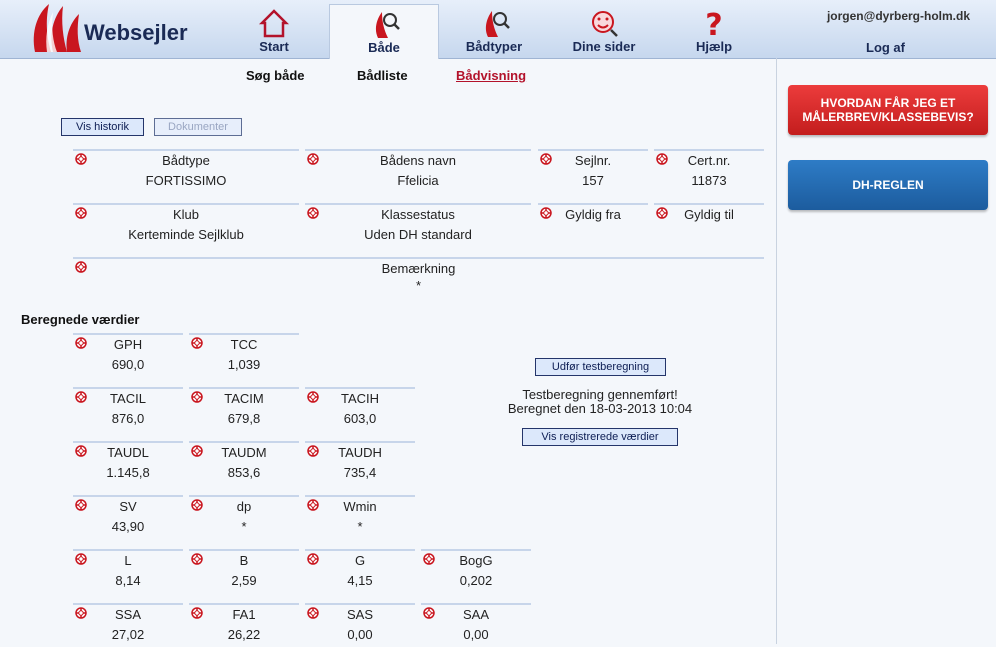 The image size is (996, 647). I want to click on calc-cell-sv: SV 43,90, so click(128, 517).